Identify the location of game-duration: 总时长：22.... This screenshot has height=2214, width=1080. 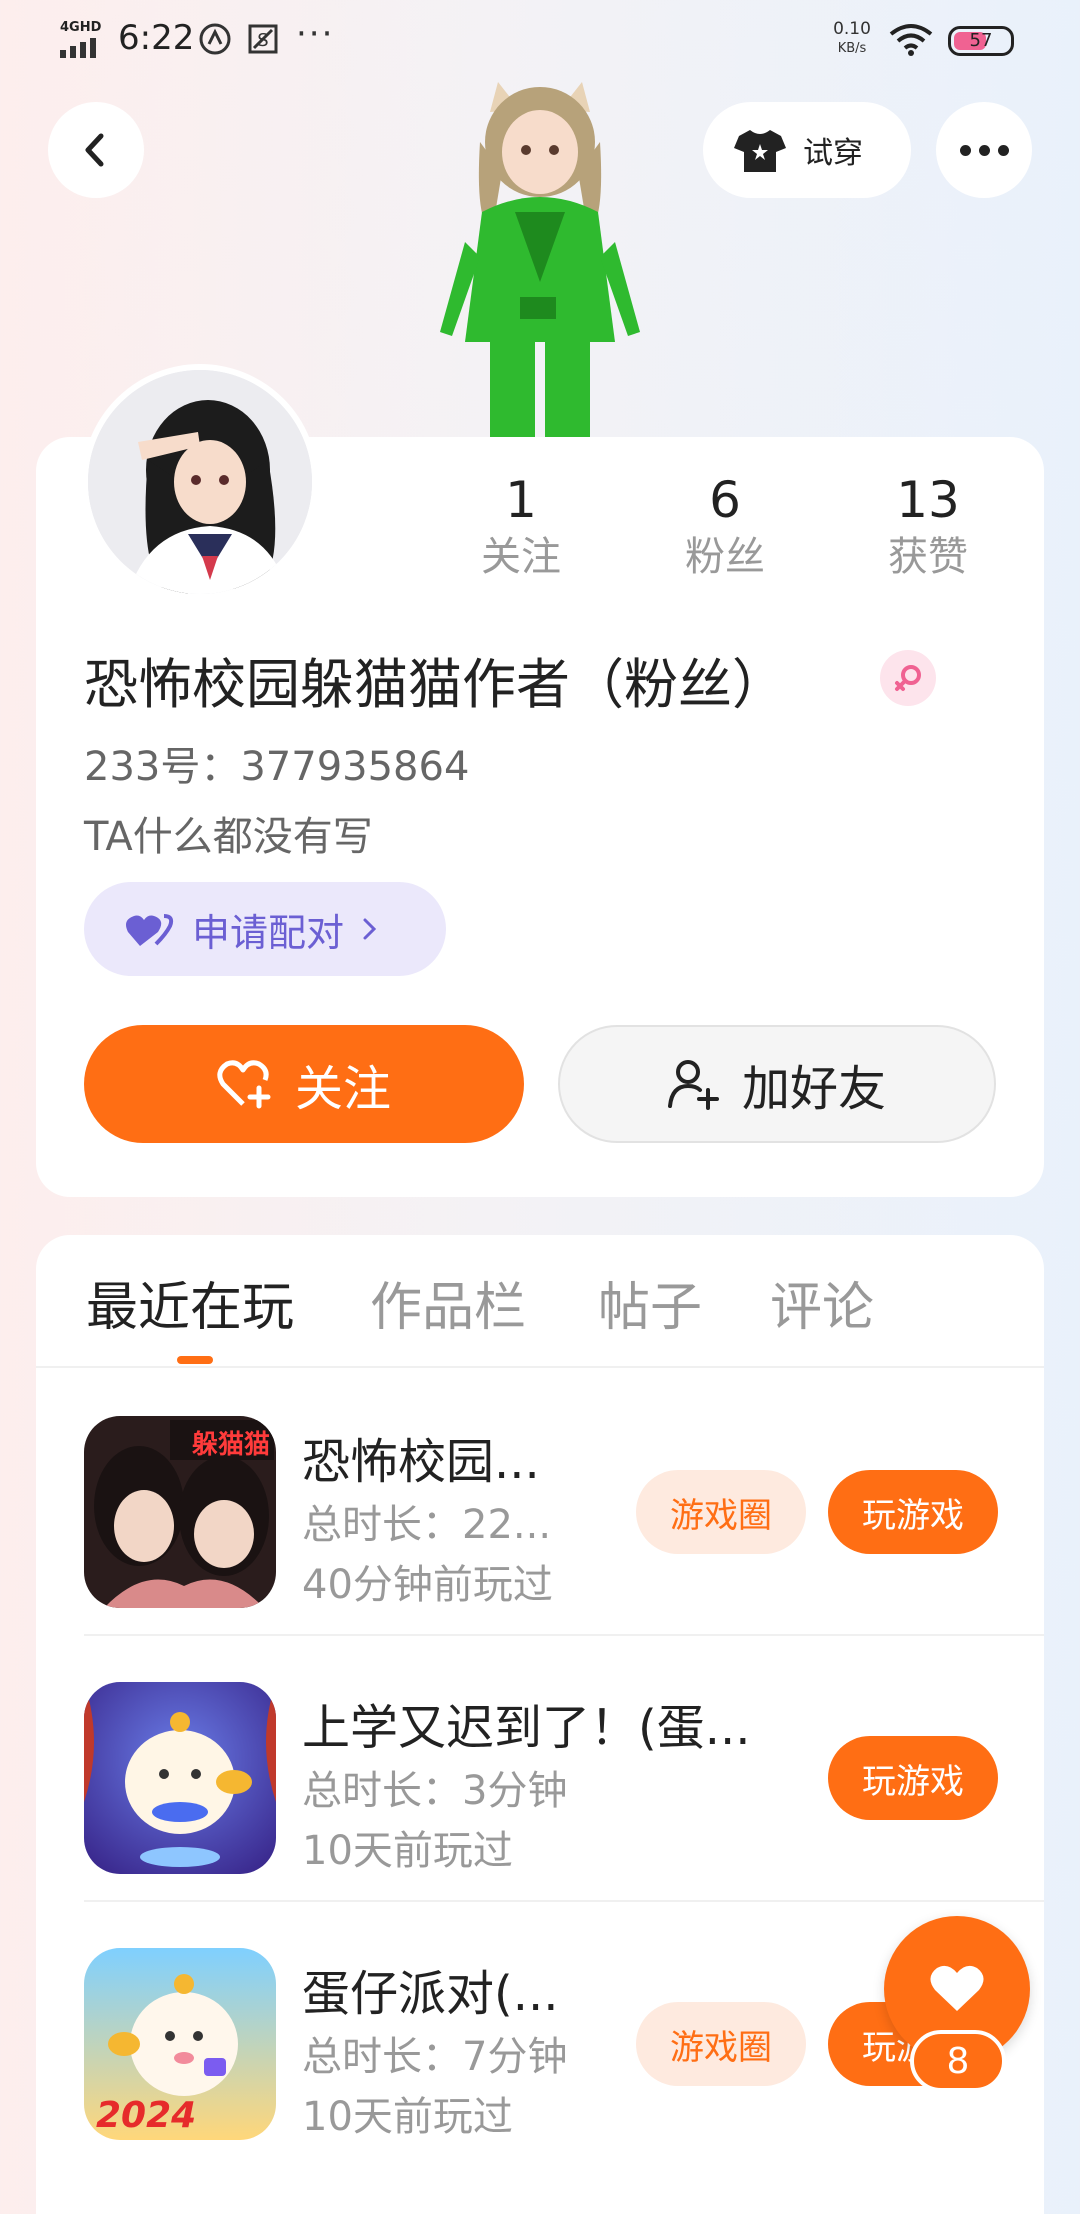
(427, 1525).